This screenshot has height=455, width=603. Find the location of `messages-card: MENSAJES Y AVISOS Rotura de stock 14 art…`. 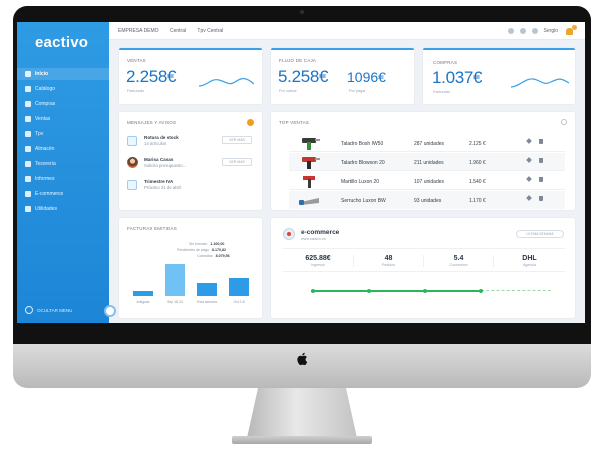

messages-card: MENSAJES Y AVISOS Rotura de stock 14 art… is located at coordinates (190, 161).